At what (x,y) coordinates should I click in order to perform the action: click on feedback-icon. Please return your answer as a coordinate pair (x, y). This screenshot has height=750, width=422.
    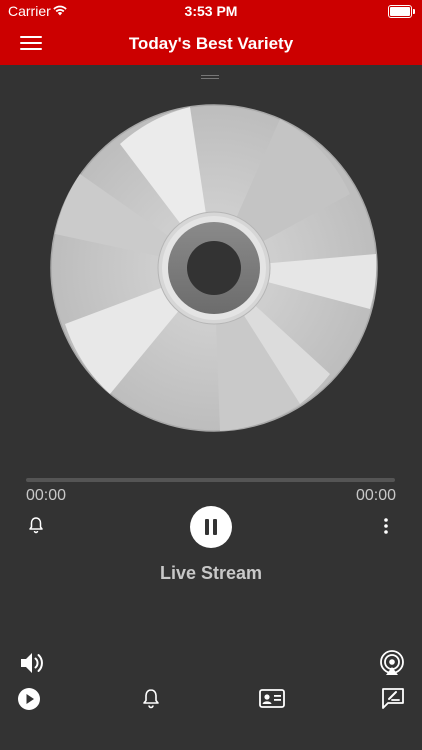
    Looking at the image, I should click on (393, 698).